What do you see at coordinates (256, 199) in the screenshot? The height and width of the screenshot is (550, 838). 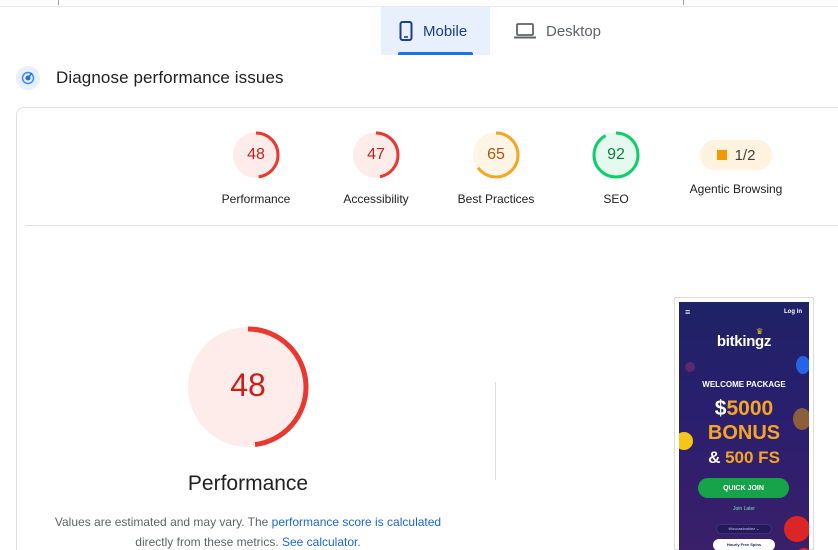 I see `performance-label: Performance` at bounding box center [256, 199].